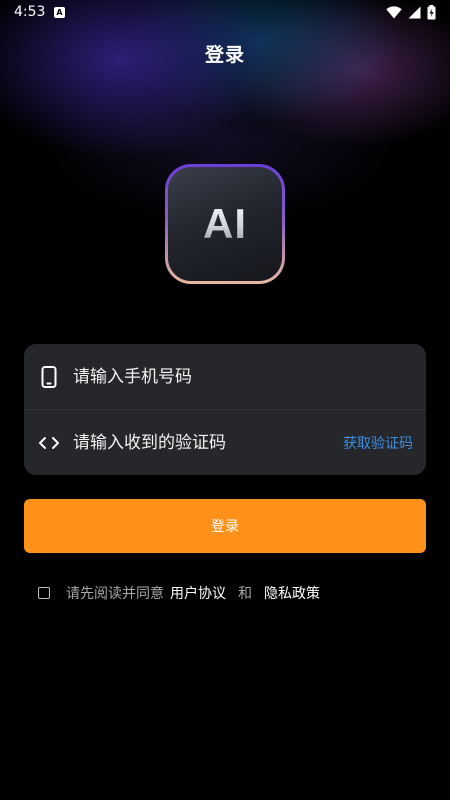  I want to click on status-bar: 4:53 A, so click(225, 13).